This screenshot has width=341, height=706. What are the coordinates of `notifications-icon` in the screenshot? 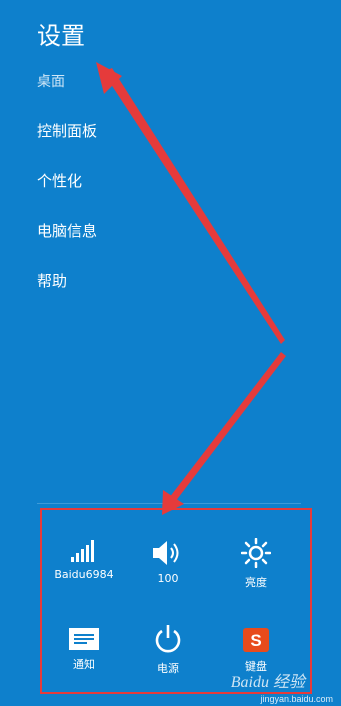 It's located at (84, 639).